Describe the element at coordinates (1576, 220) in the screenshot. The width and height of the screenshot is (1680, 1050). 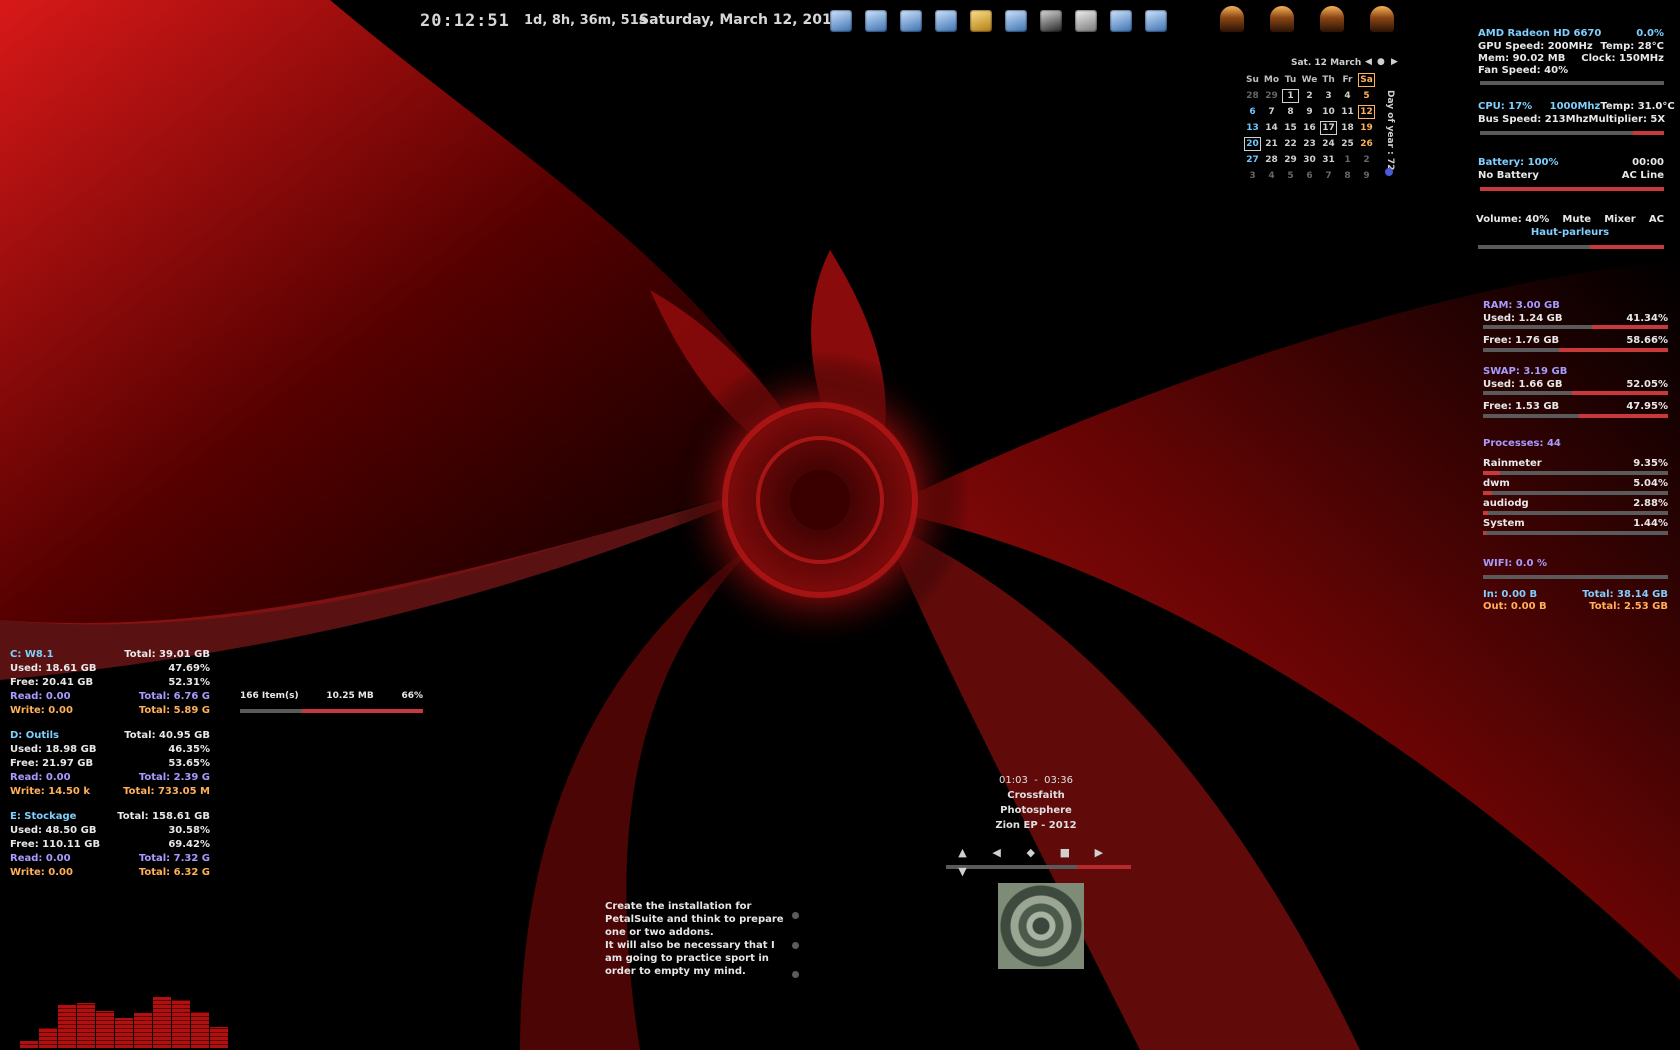
I see `mute-button: Mute` at that location.